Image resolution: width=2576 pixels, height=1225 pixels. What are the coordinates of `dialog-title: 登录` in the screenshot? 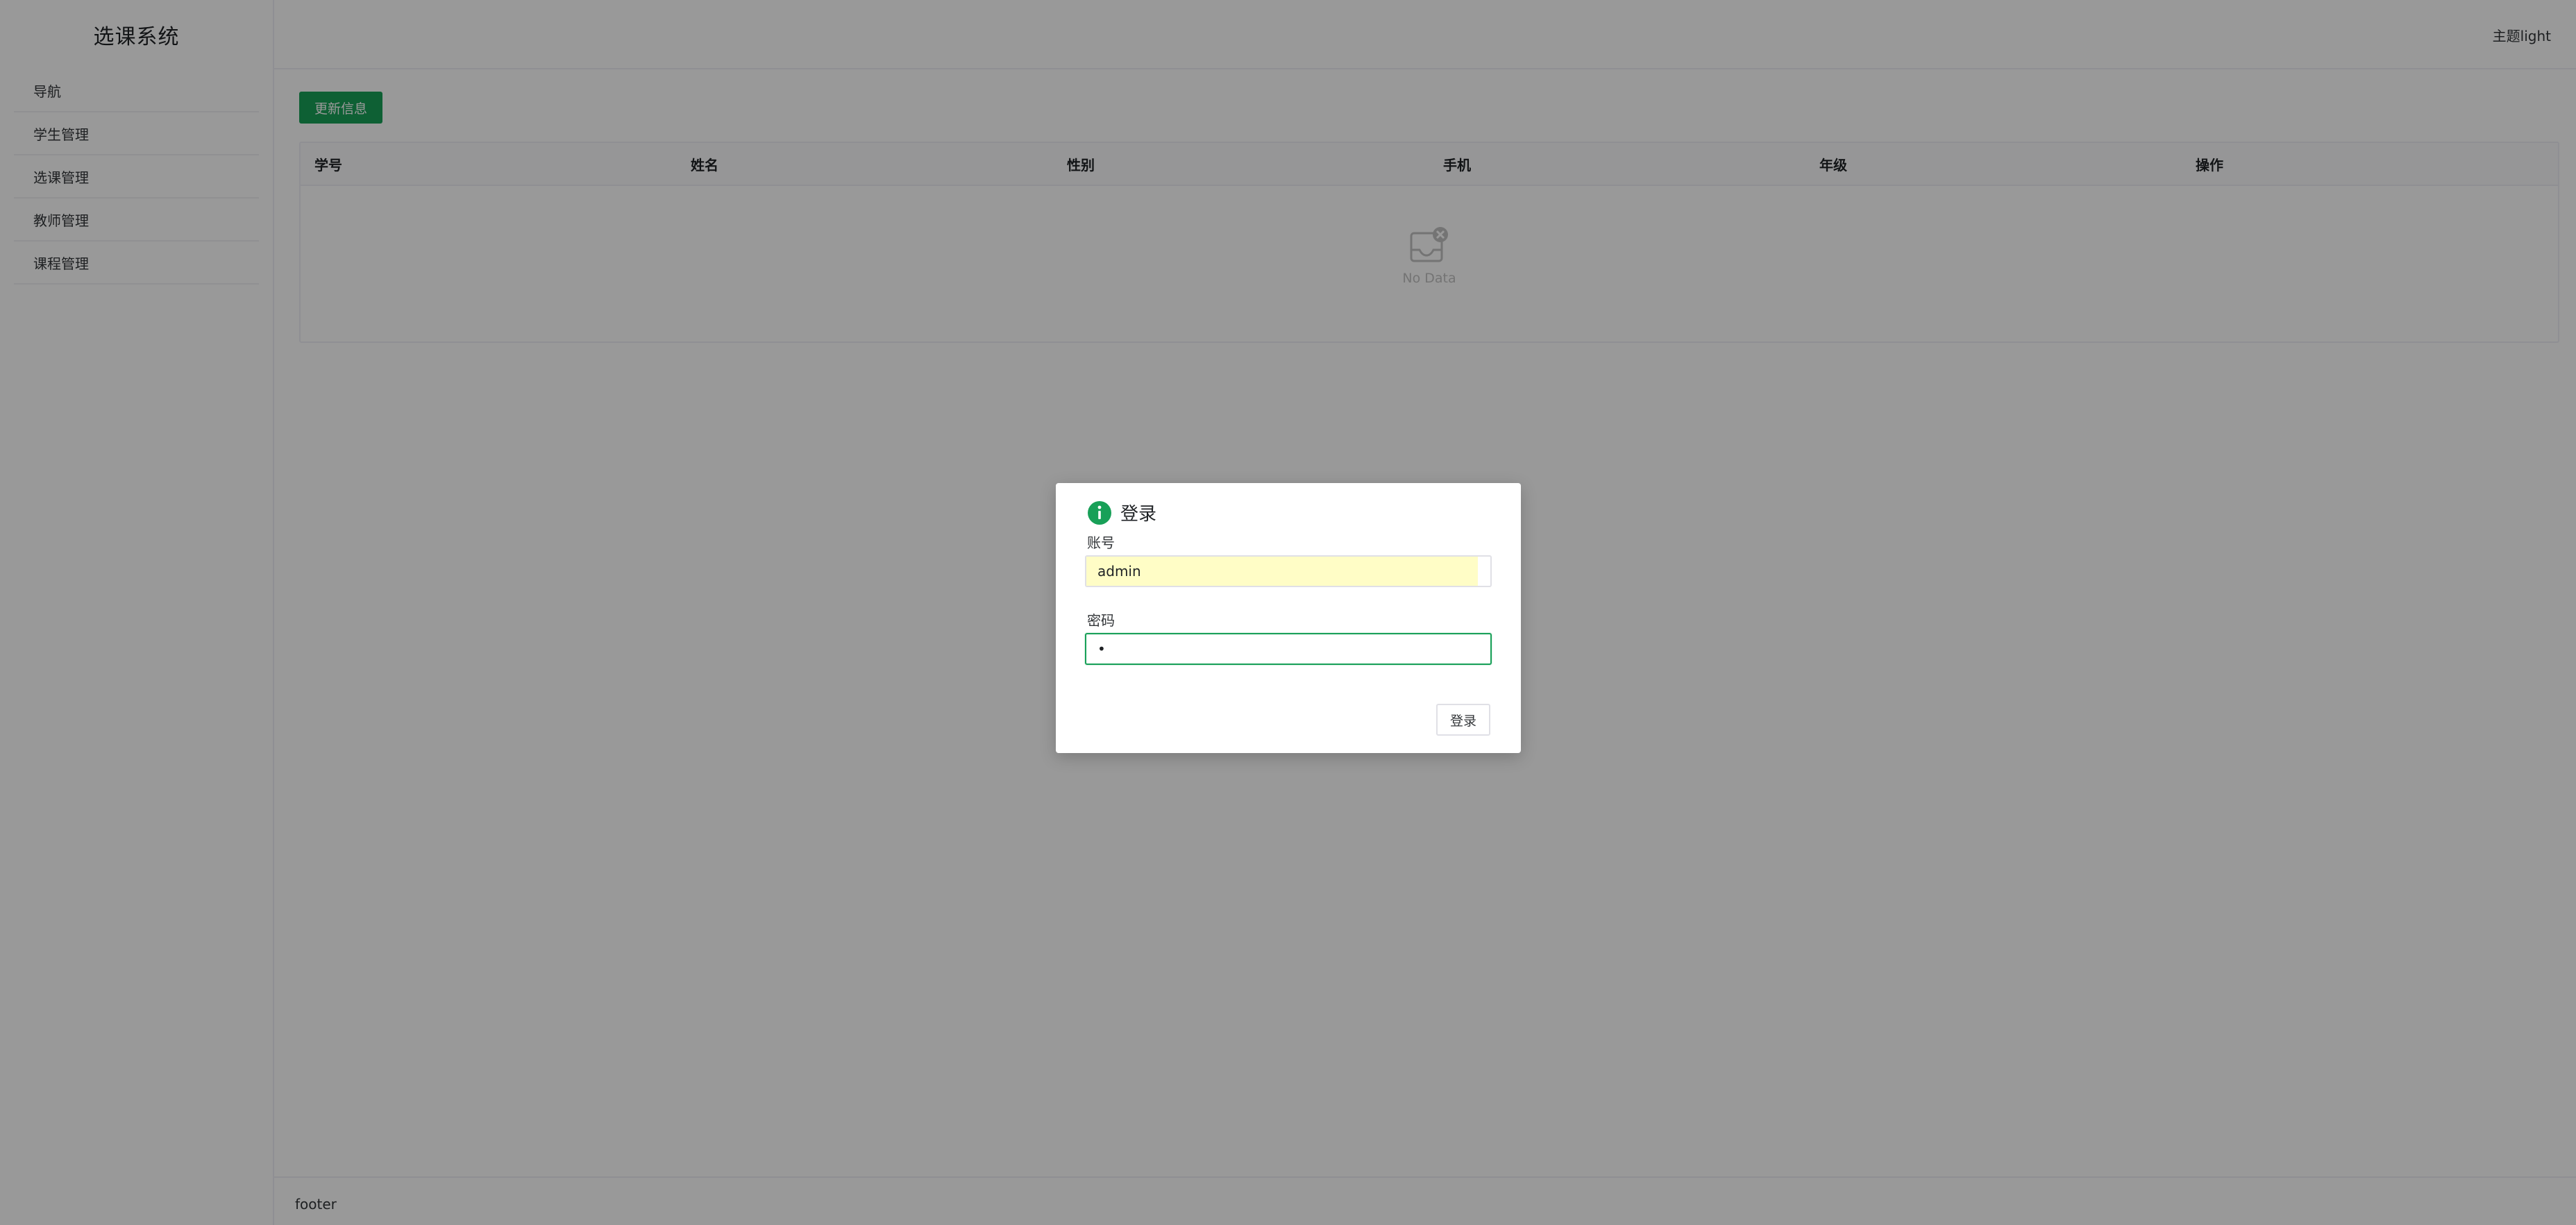 It's located at (1138, 514).